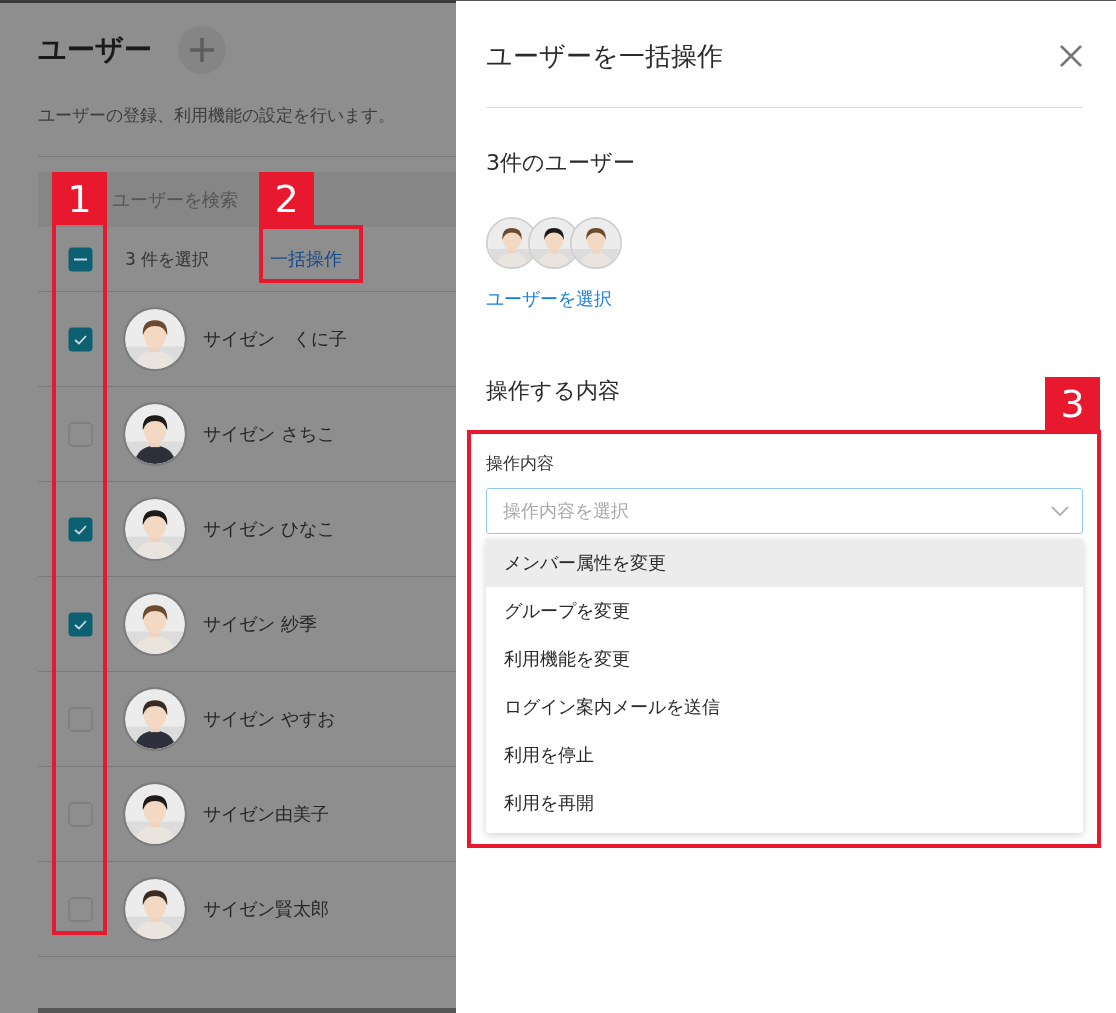 This screenshot has height=1013, width=1116. Describe the element at coordinates (260, 624) in the screenshot. I see `user-name: サイゼン 紗季` at that location.